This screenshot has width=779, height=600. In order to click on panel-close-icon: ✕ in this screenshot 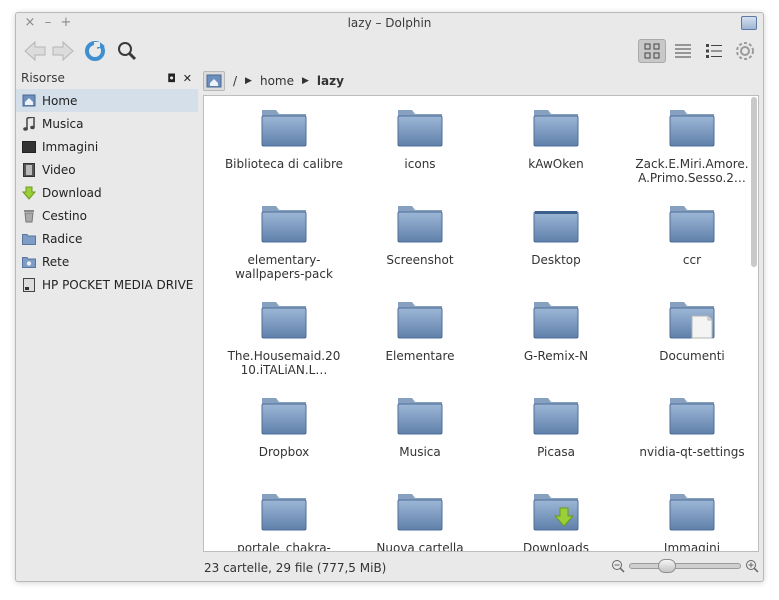, I will do `click(187, 79)`.